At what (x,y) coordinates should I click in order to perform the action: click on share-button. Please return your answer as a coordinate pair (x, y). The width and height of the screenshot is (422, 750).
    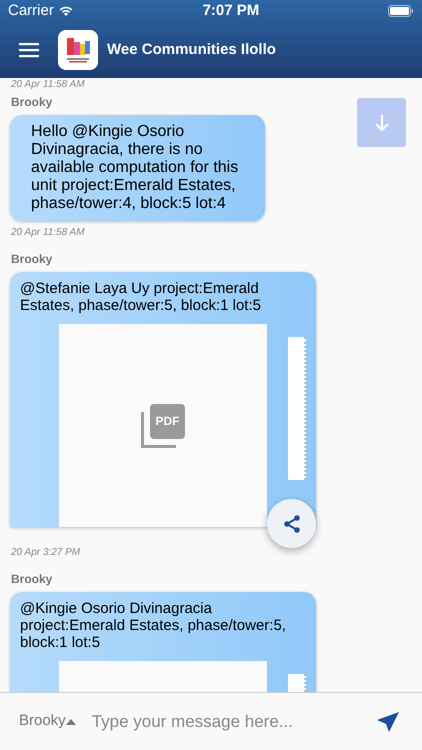
    Looking at the image, I should click on (291, 523).